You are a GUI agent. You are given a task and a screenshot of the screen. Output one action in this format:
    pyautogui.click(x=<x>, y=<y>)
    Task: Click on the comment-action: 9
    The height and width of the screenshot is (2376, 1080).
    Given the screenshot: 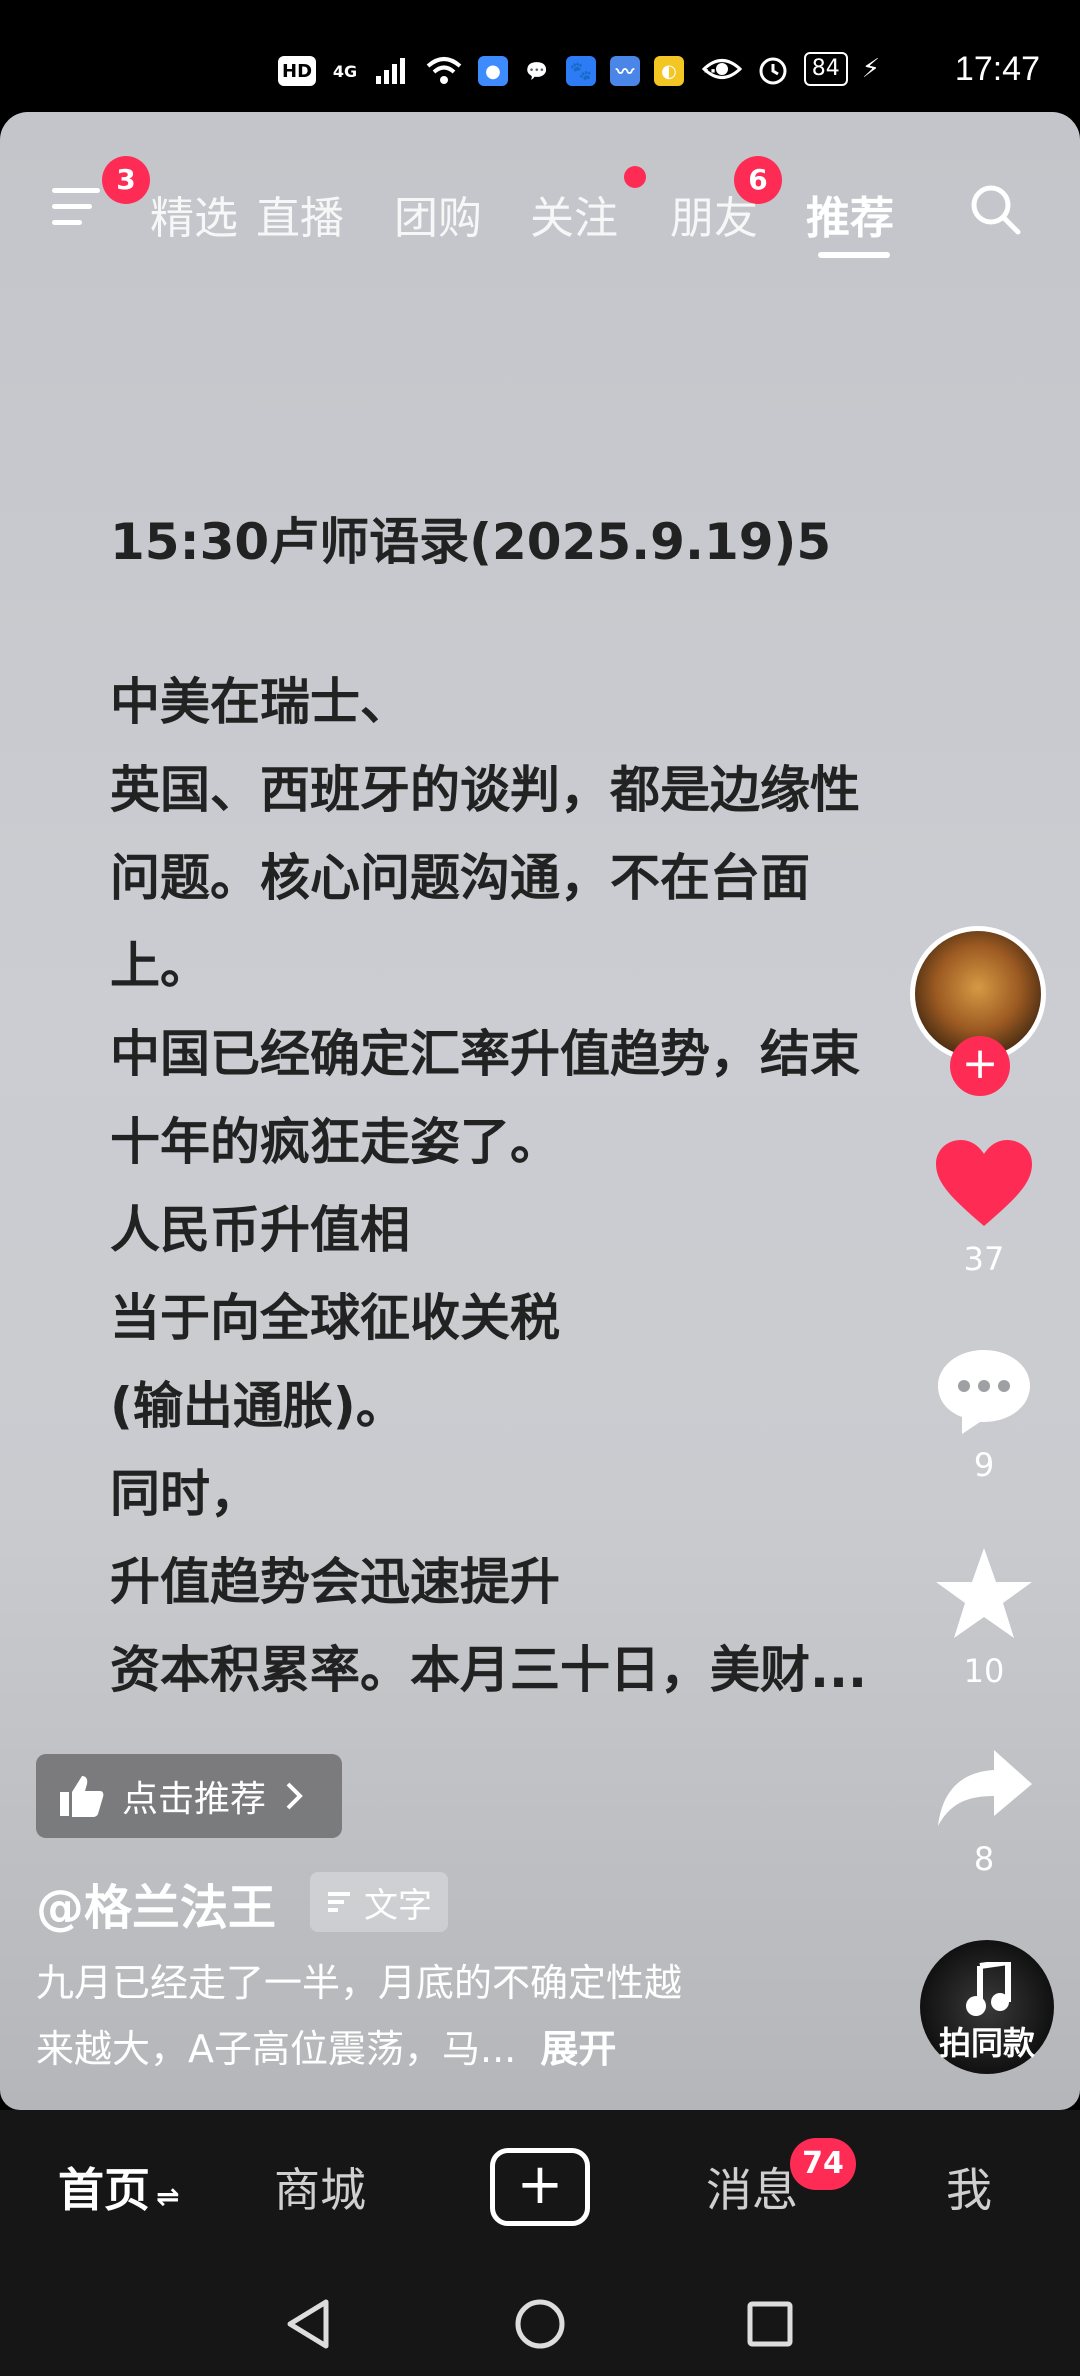 What is the action you would take?
    pyautogui.click(x=984, y=1415)
    